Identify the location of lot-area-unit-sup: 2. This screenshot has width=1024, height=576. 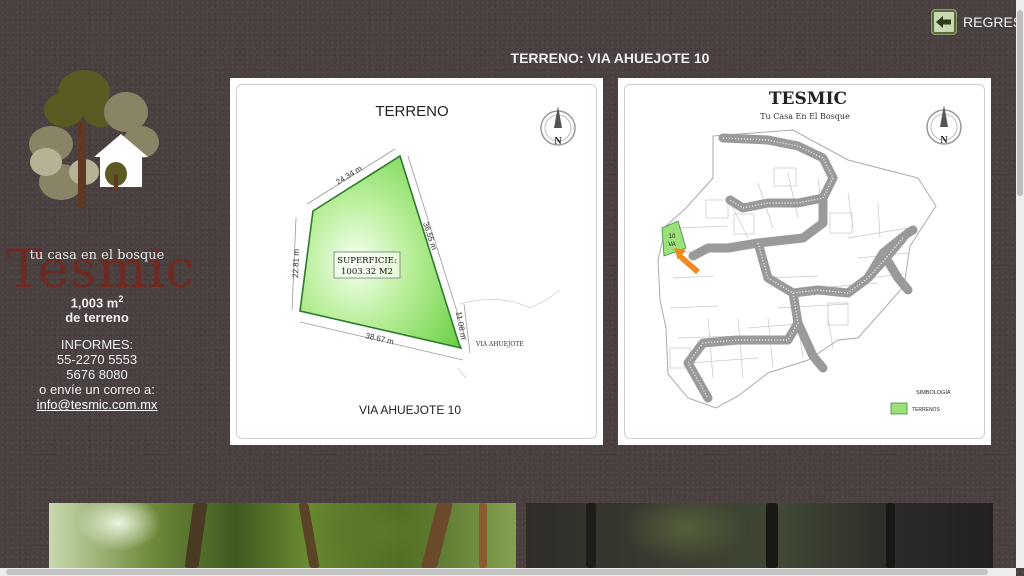
(121, 299).